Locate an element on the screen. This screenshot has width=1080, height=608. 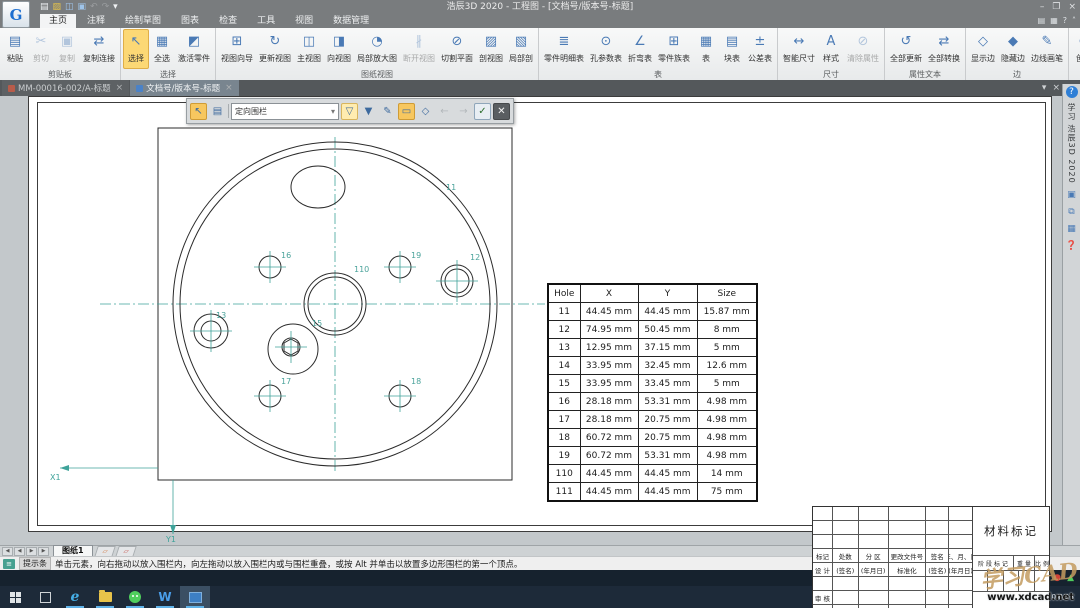
hole-callout-label: 11 is located at coordinates (451, 187).